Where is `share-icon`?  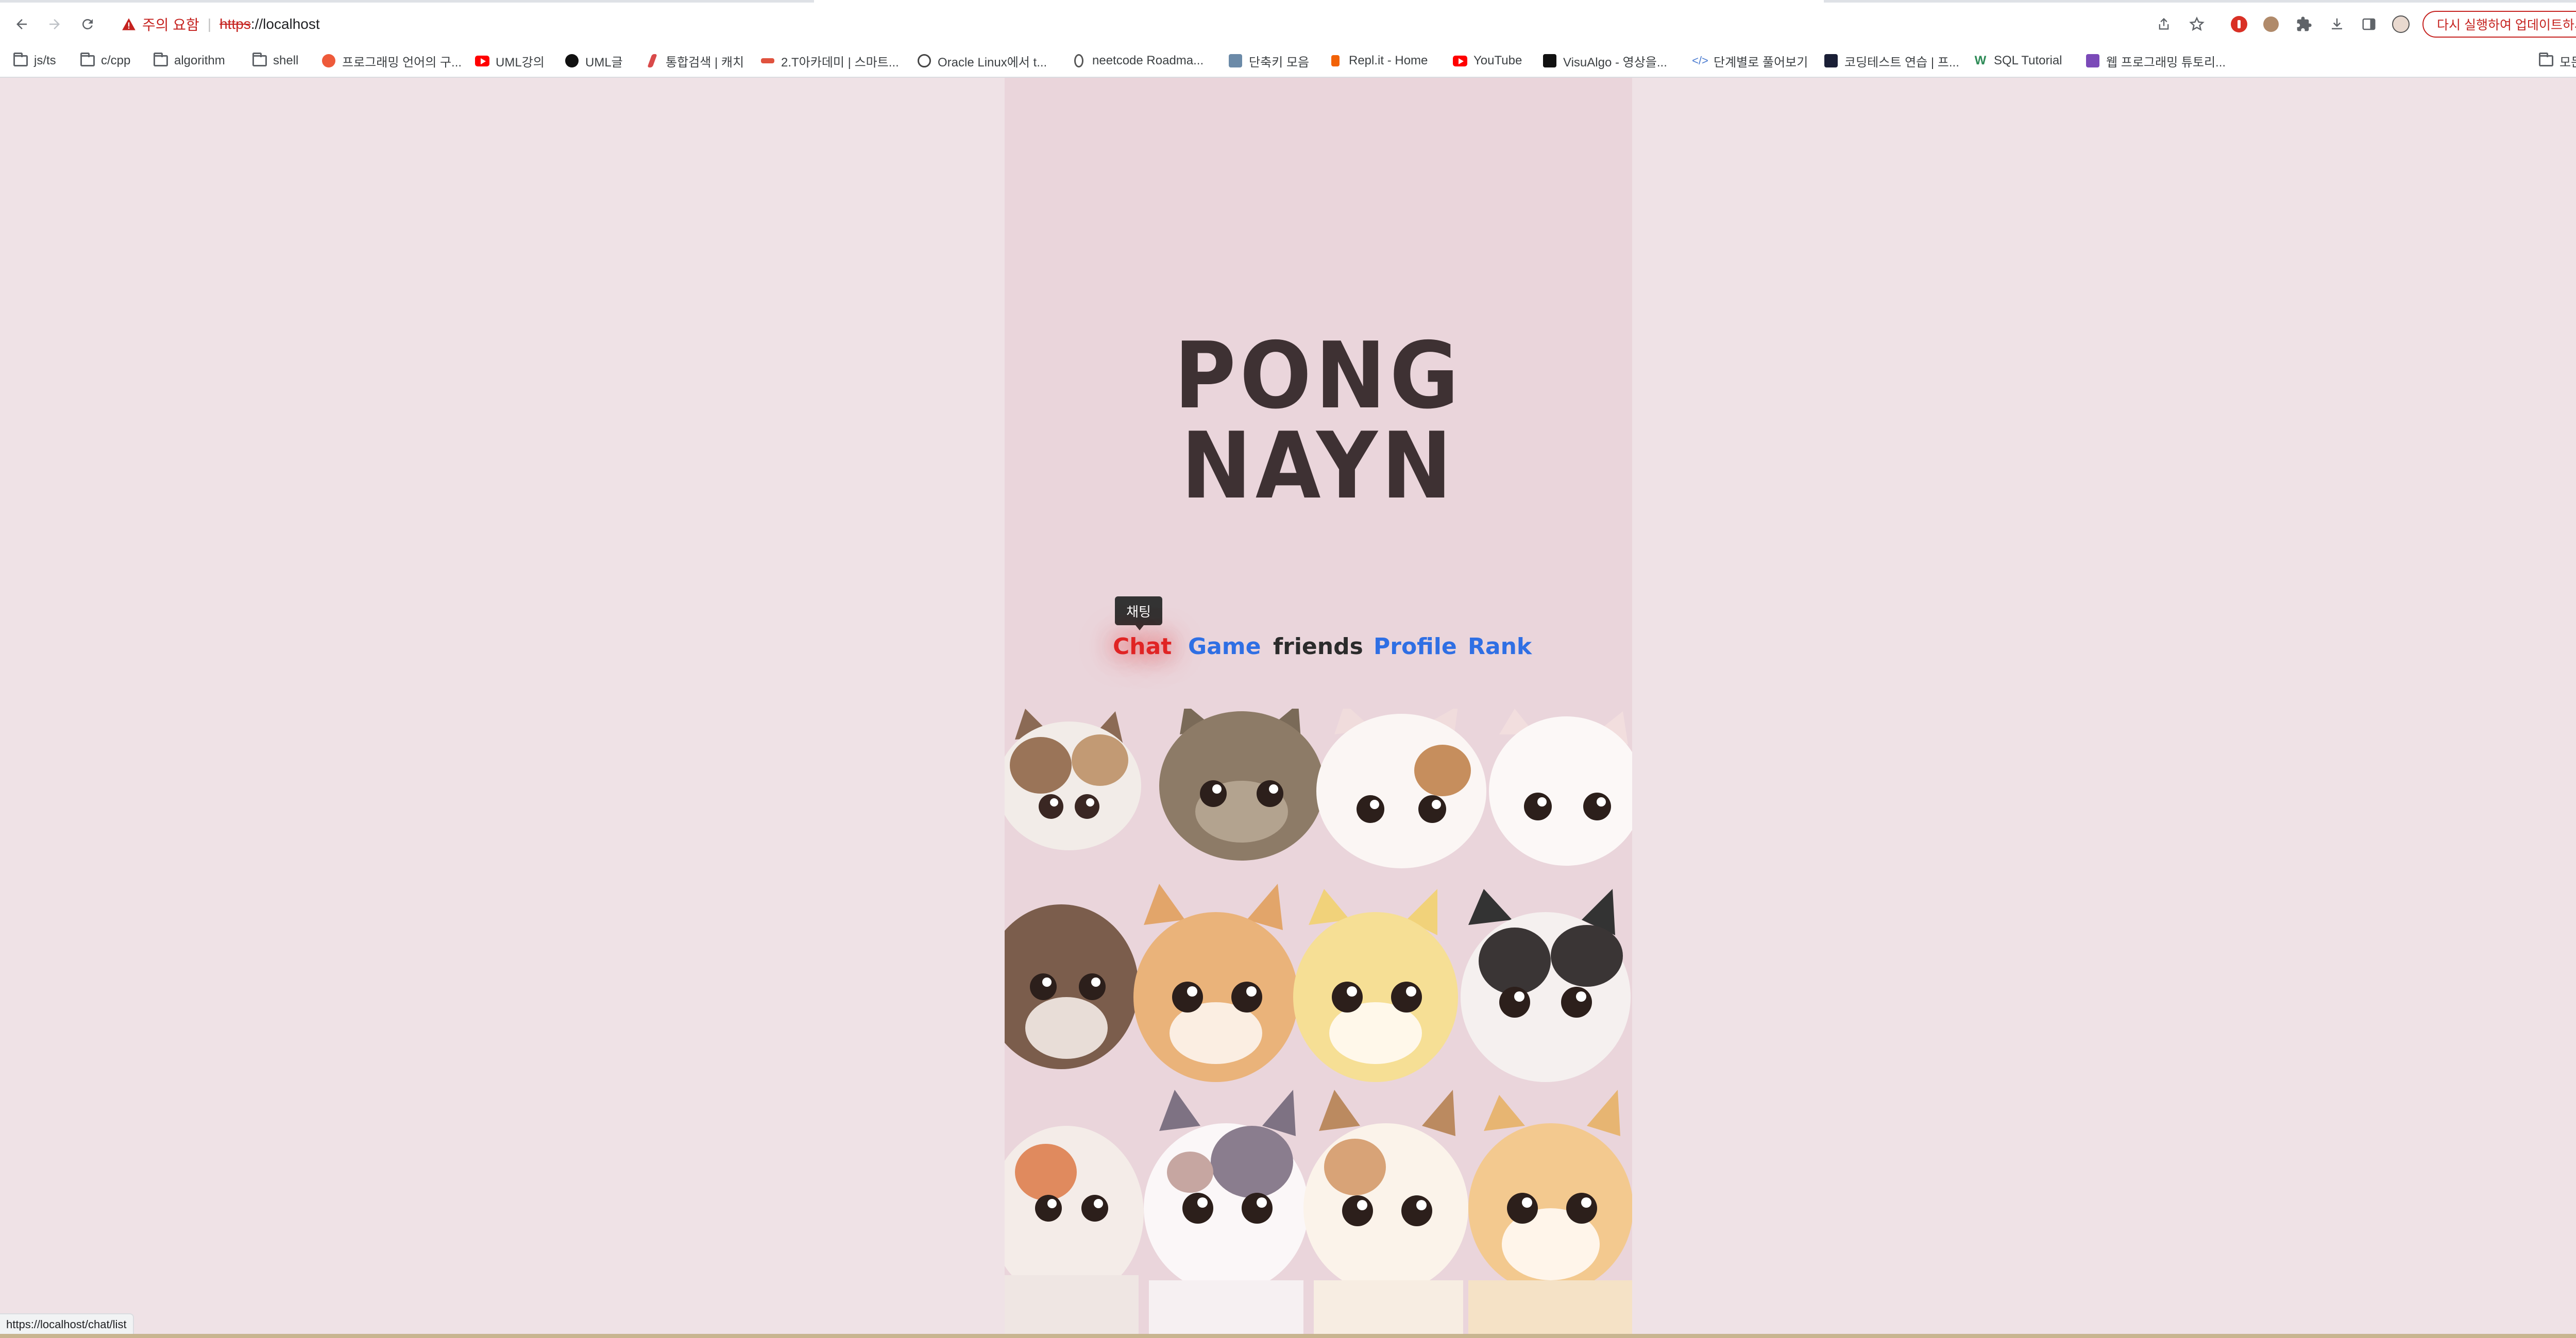
share-icon is located at coordinates (2164, 24).